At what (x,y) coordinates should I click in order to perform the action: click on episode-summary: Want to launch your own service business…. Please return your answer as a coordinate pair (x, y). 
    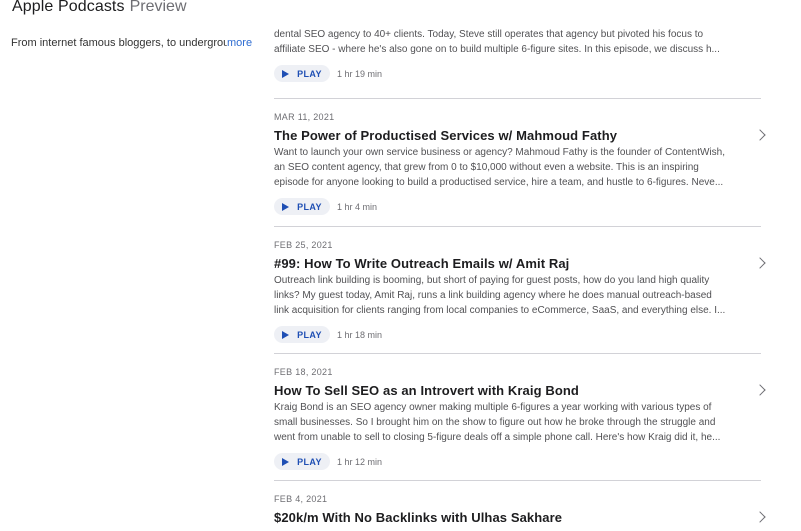
    Looking at the image, I should click on (511, 167).